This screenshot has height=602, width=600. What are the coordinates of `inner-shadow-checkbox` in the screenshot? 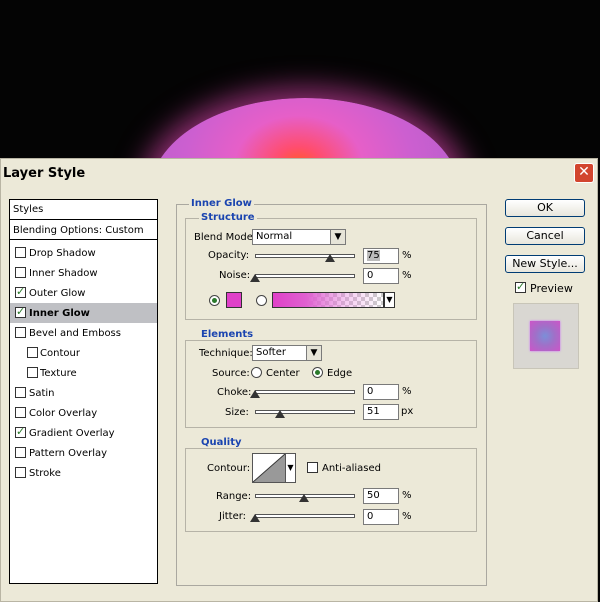 It's located at (20, 272).